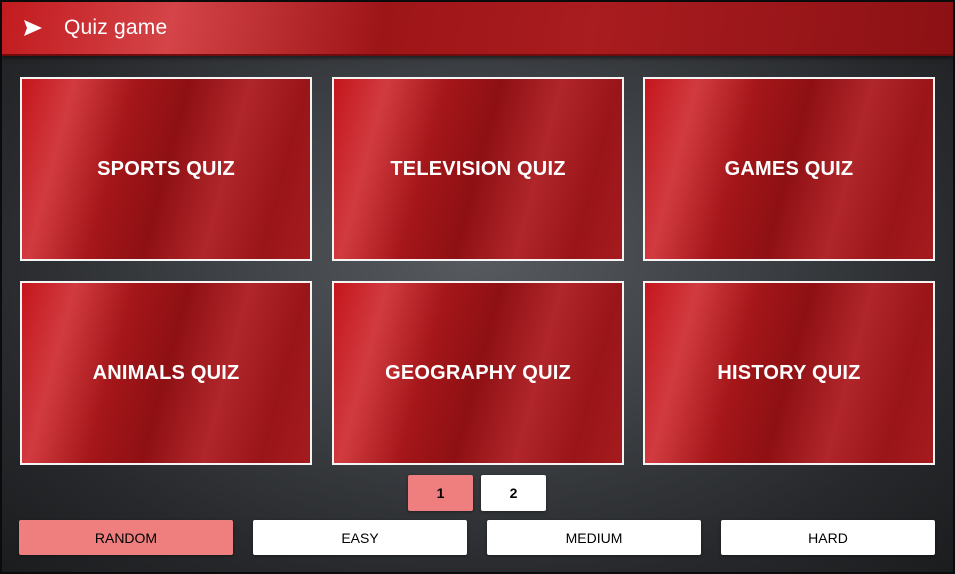 Image resolution: width=955 pixels, height=574 pixels. What do you see at coordinates (116, 27) in the screenshot?
I see `page-title: Quiz game` at bounding box center [116, 27].